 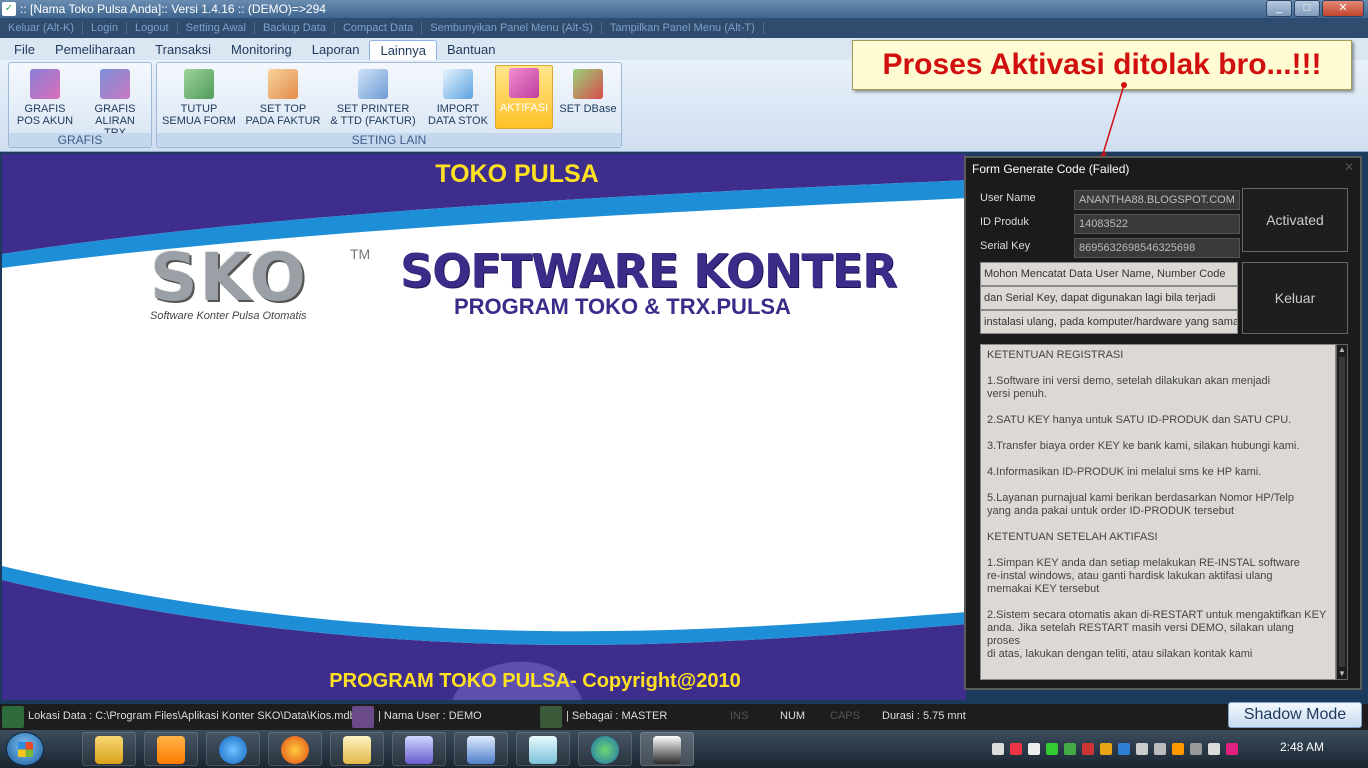 I want to click on id-produk-label: ID Produk, so click(x=1004, y=222).